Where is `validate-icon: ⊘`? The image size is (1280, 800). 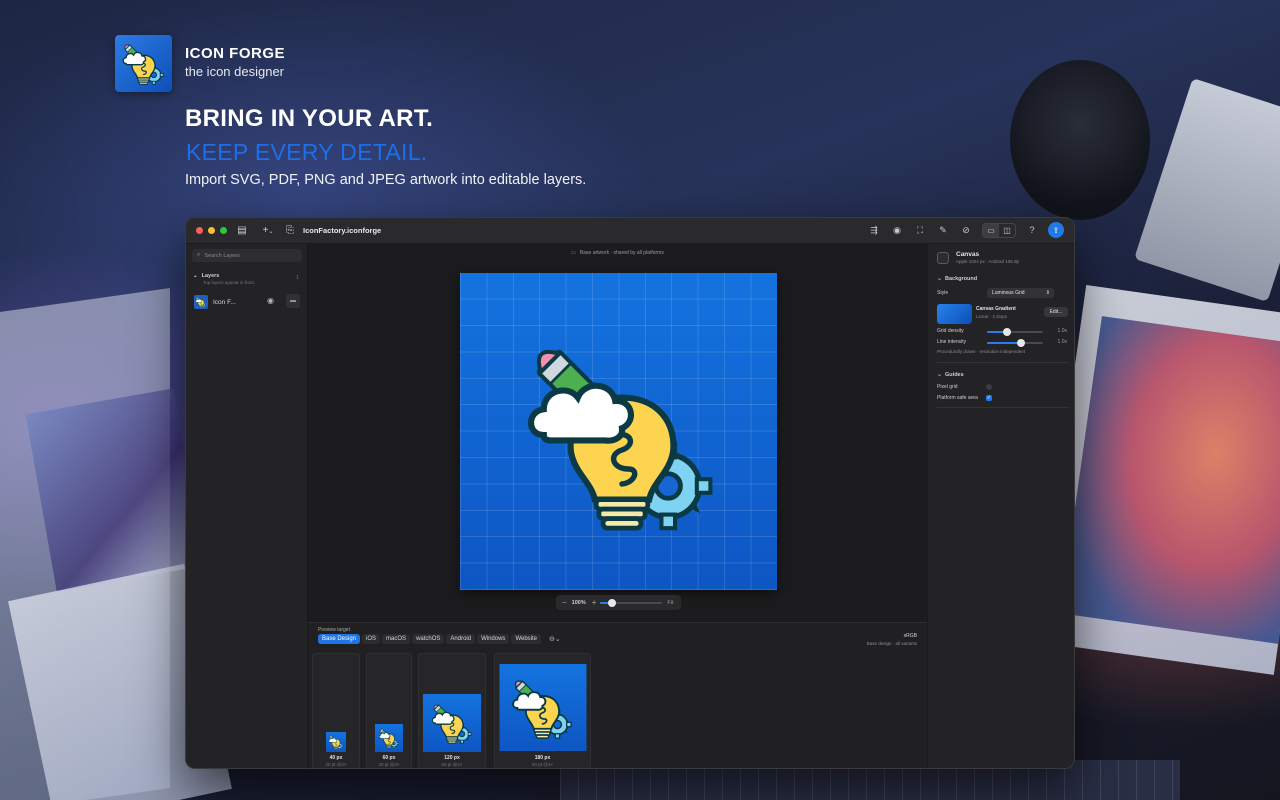 validate-icon: ⊘ is located at coordinates (966, 230).